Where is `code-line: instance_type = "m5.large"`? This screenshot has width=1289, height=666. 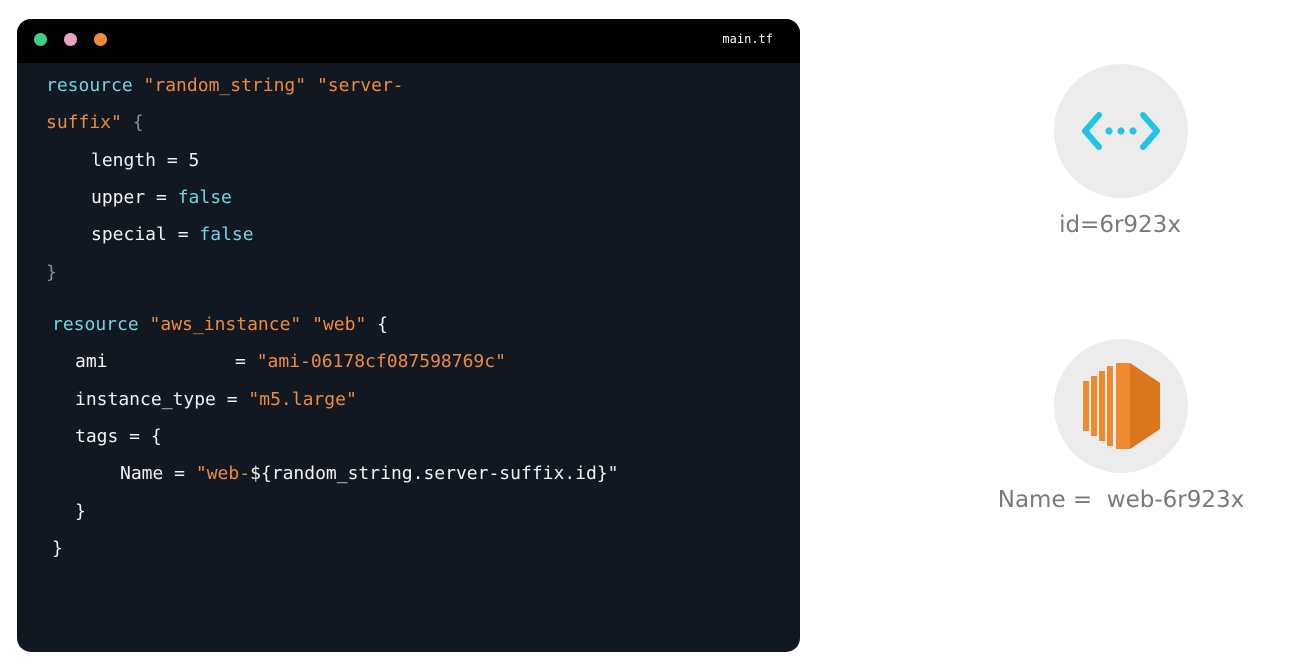 code-line: instance_type = "m5.large" is located at coordinates (216, 400).